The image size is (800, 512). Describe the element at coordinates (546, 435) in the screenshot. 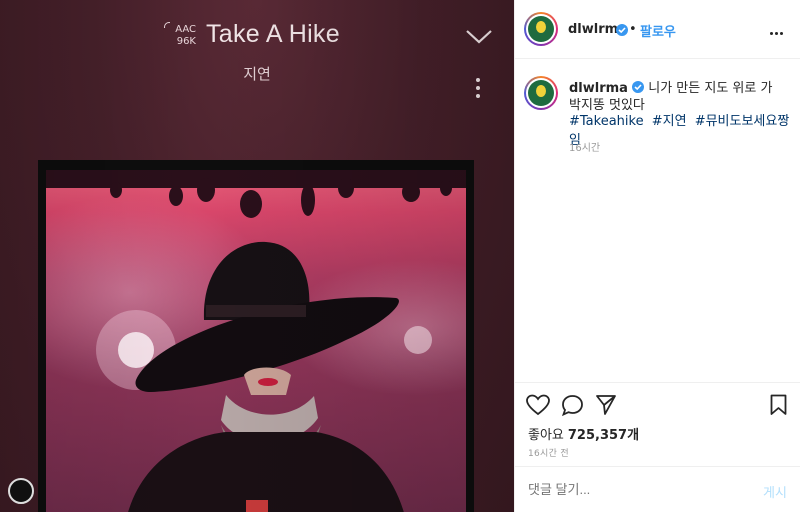

I see `likes-label: 좋아요` at that location.